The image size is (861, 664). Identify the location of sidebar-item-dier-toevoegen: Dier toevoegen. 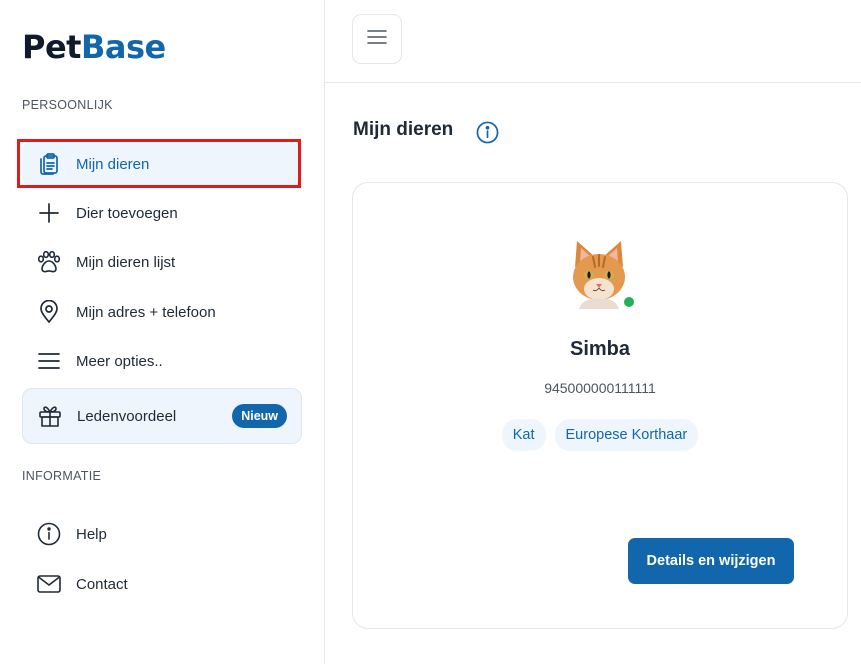
(162, 213).